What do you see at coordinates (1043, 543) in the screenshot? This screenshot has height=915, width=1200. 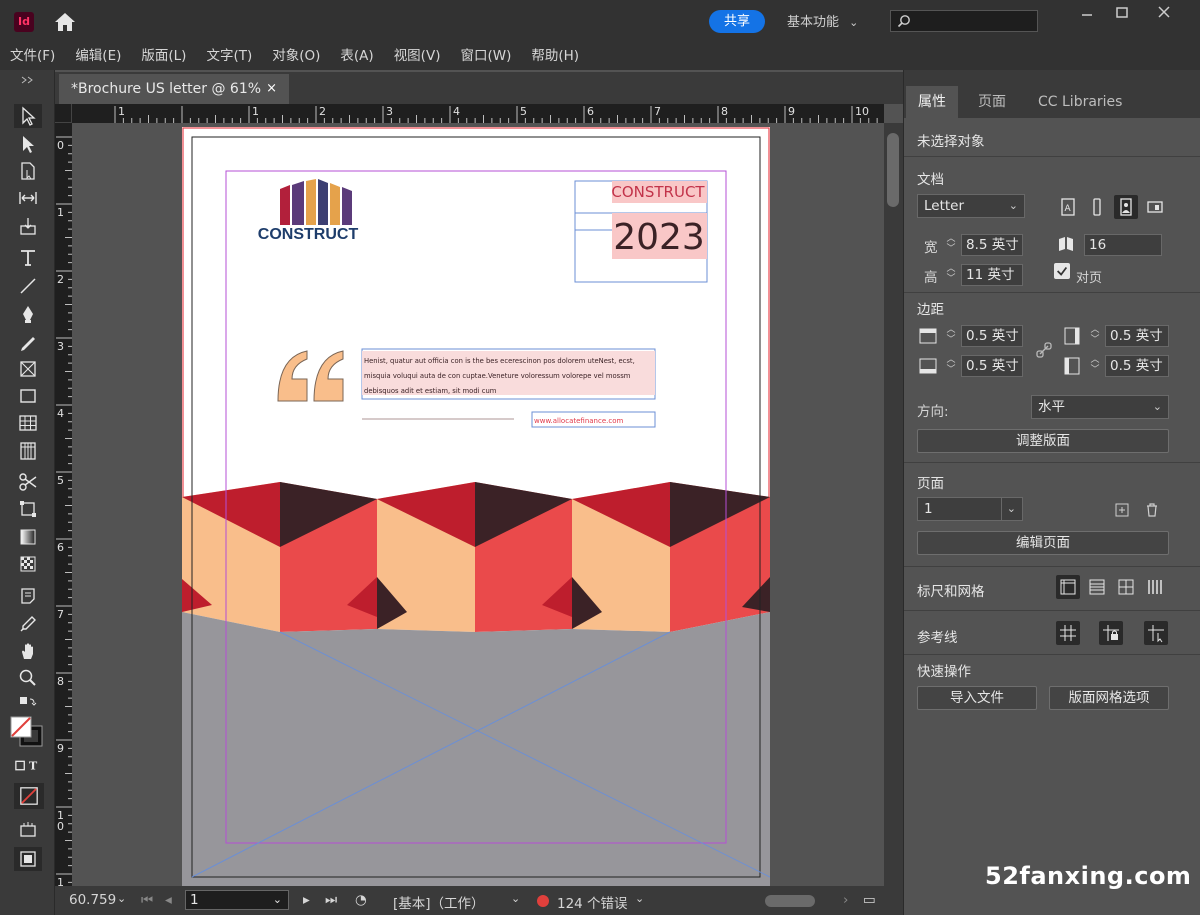 I see `edit-page-button: 编辑页面` at bounding box center [1043, 543].